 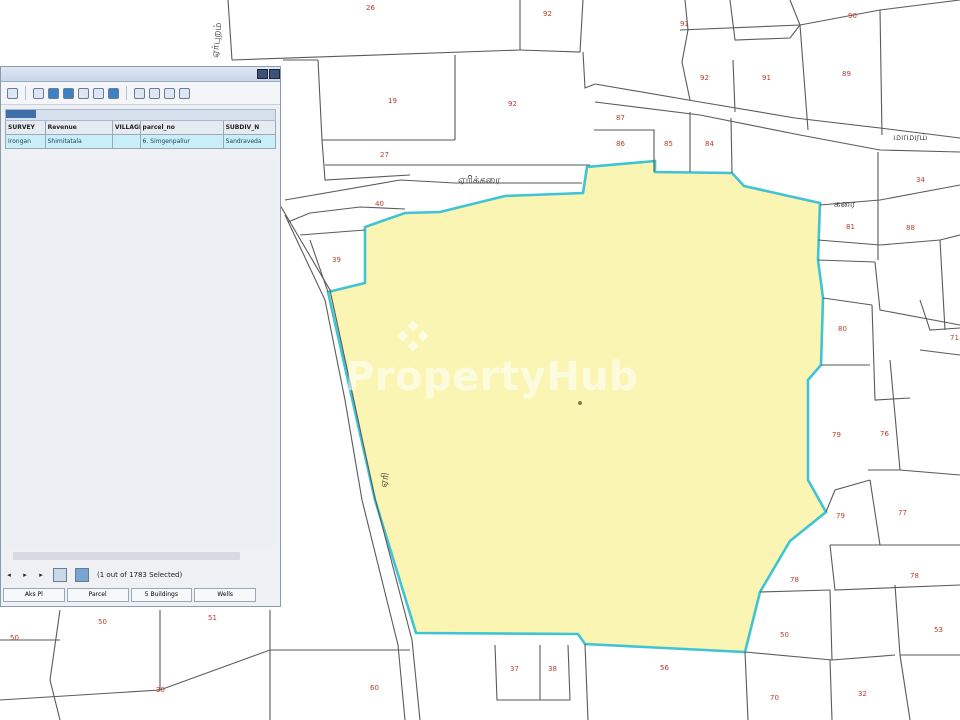 I want to click on svg-text: 56, so click(x=664, y=668).